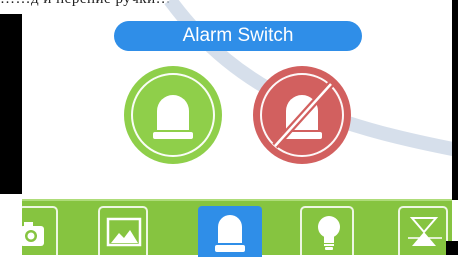  Describe the element at coordinates (11, 104) in the screenshot. I see `left-frame-edge` at that location.